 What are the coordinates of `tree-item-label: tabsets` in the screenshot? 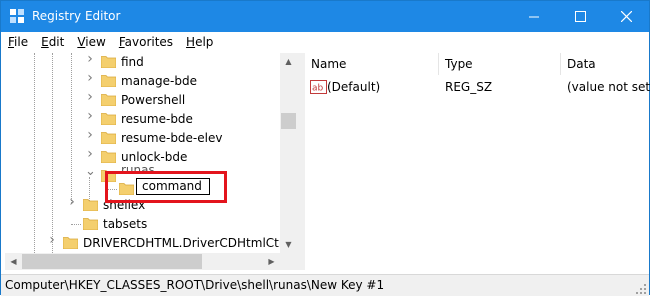 It's located at (125, 224).